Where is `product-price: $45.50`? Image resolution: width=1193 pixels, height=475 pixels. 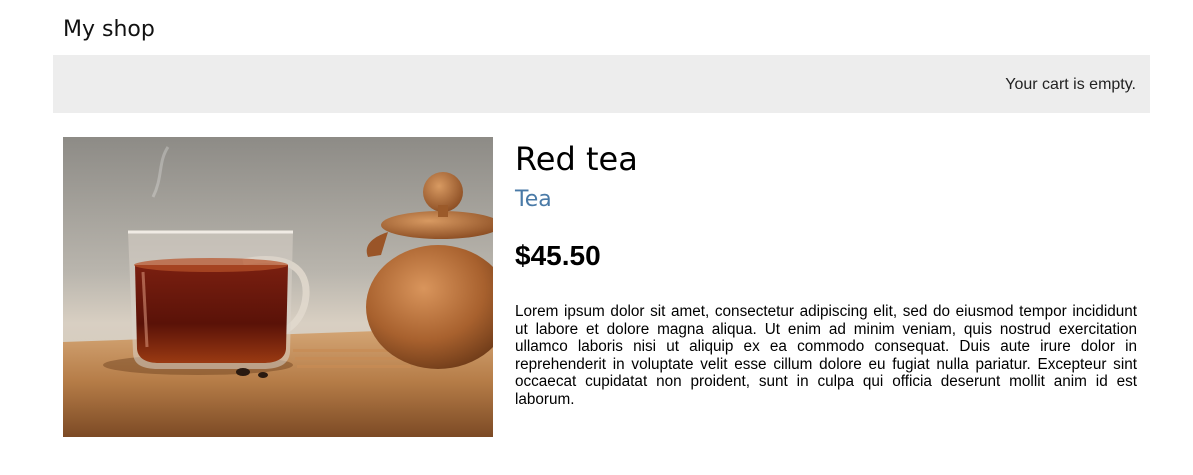
product-price: $45.50 is located at coordinates (558, 255).